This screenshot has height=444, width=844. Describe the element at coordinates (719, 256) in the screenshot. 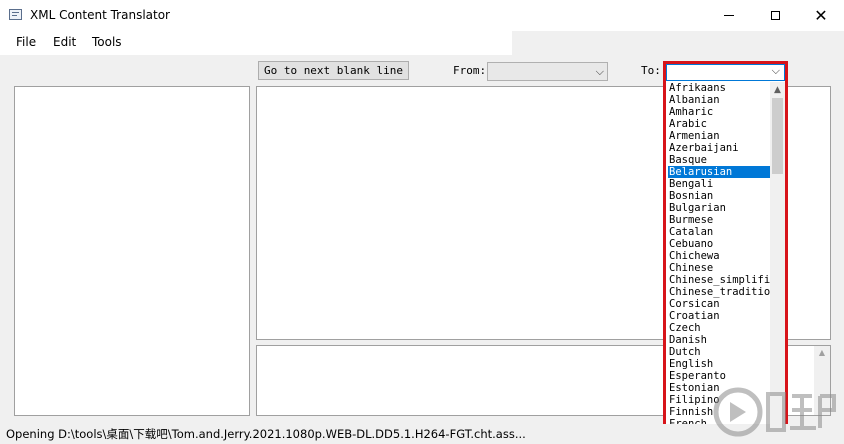

I see `language-option: Chichewa` at that location.